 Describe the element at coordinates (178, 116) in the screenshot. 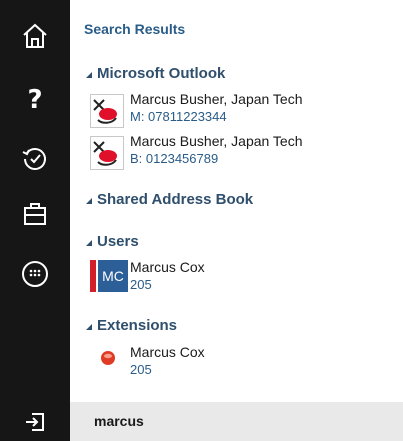

I see `contact-number: M: 07811223344` at that location.